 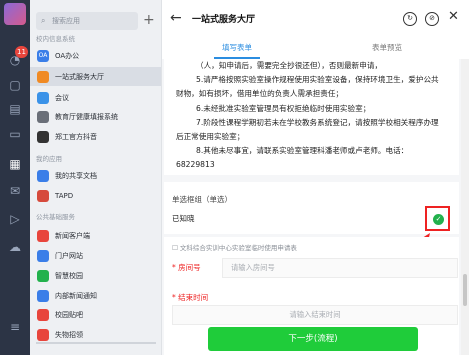 I want to click on compass-icon: ⊘, so click(x=432, y=19).